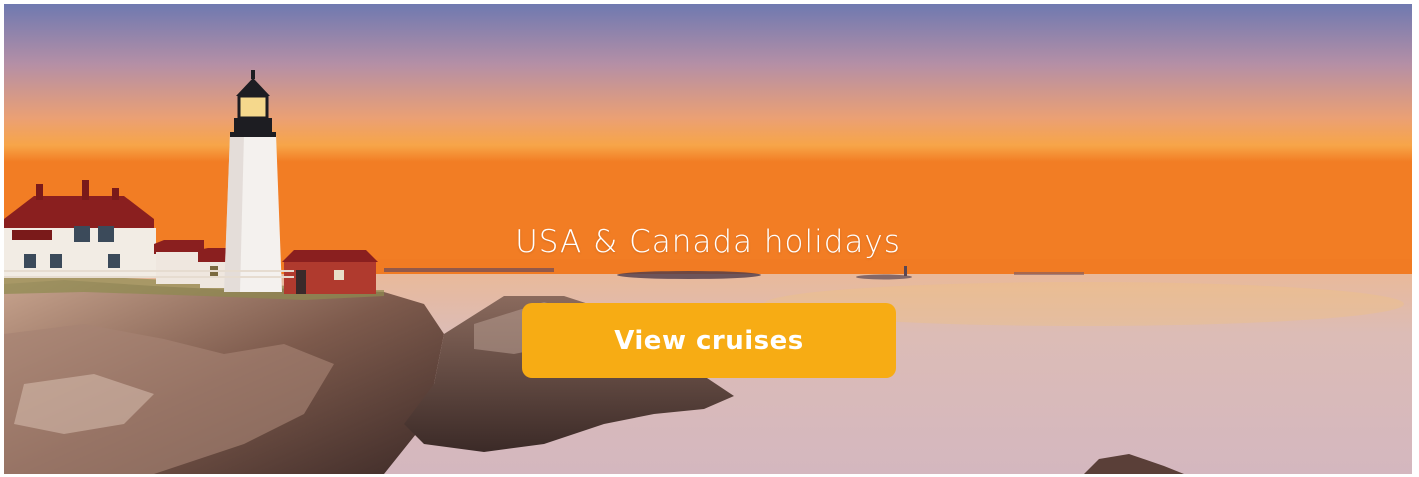 This screenshot has height=477, width=1419. What do you see at coordinates (708, 242) in the screenshot?
I see `hero-headline: USA & Canada holidays` at bounding box center [708, 242].